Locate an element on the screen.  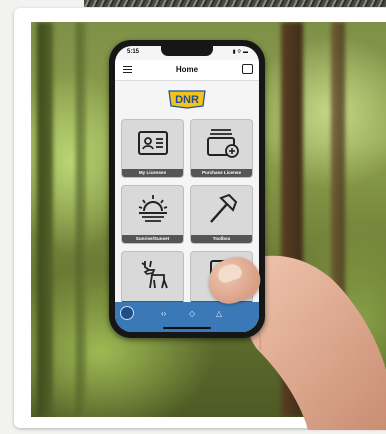
phone-notch is located at coordinates (187, 51).